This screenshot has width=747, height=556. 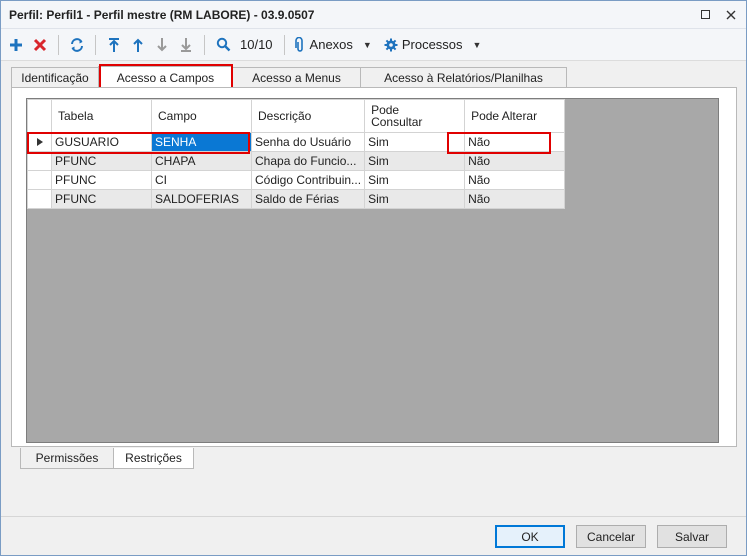 What do you see at coordinates (201, 116) in the screenshot?
I see `column-header-campo: Campo` at bounding box center [201, 116].